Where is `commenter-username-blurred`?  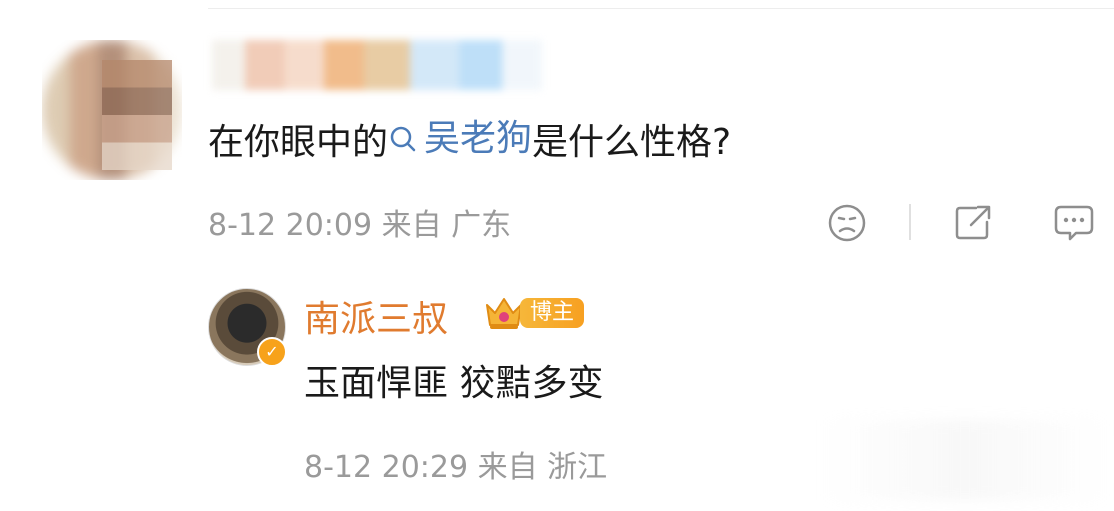
commenter-username-blurred is located at coordinates (377, 65).